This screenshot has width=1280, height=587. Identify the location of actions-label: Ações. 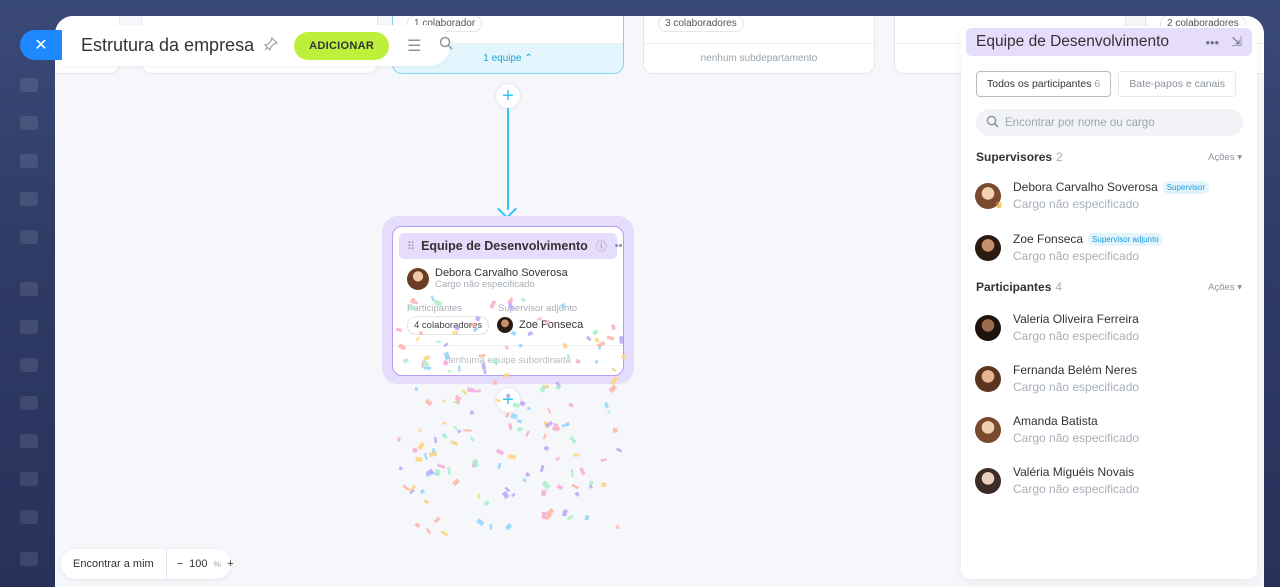
(1221, 287).